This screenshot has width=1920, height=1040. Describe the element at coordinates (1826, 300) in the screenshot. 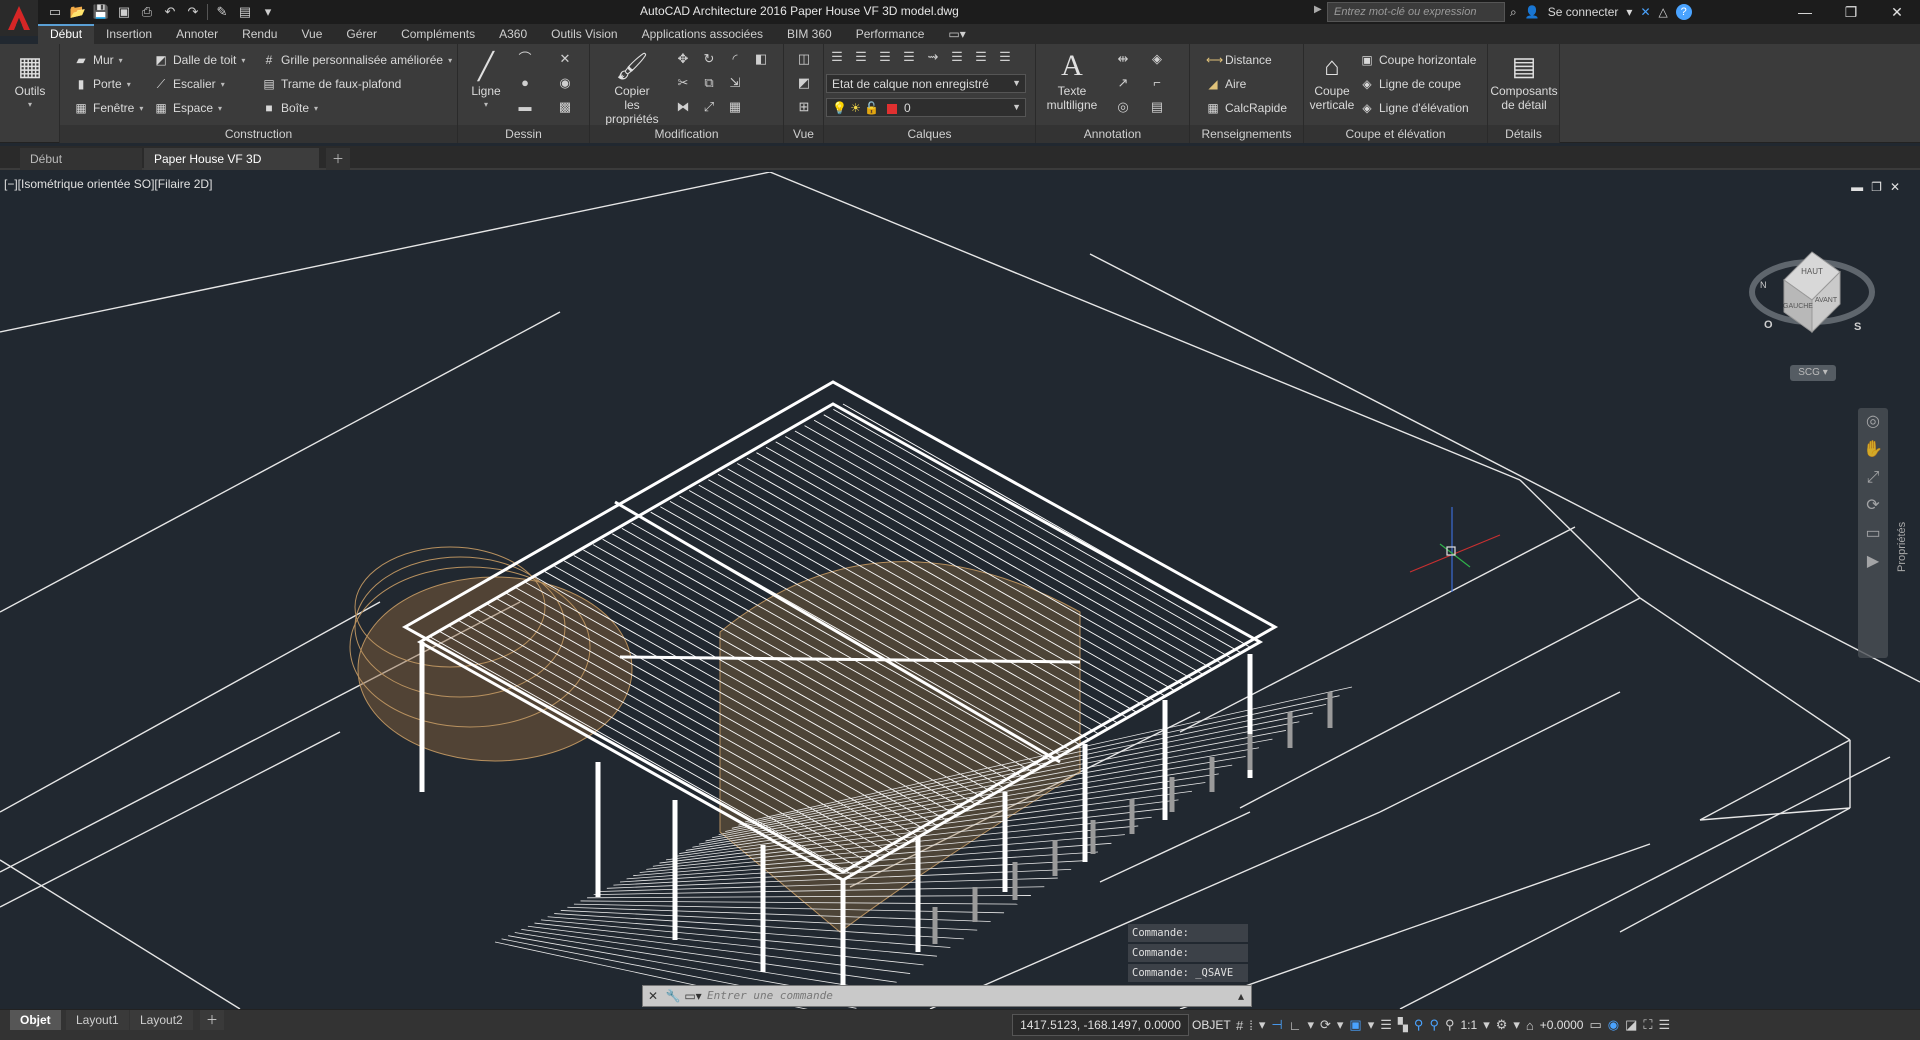

I see `viewcube-front-label: AVANT` at that location.